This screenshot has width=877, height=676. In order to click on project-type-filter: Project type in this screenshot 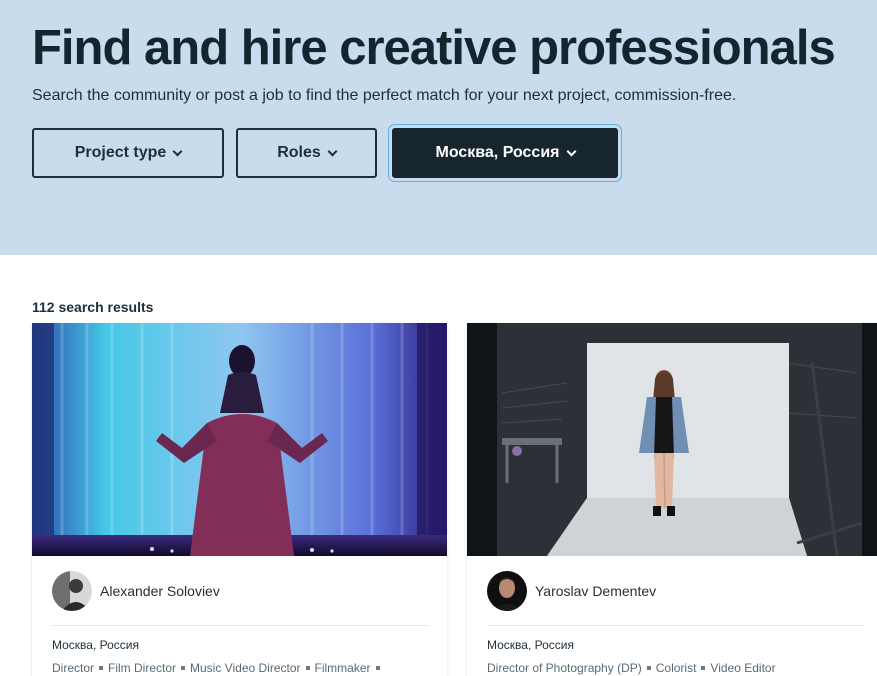, I will do `click(128, 153)`.